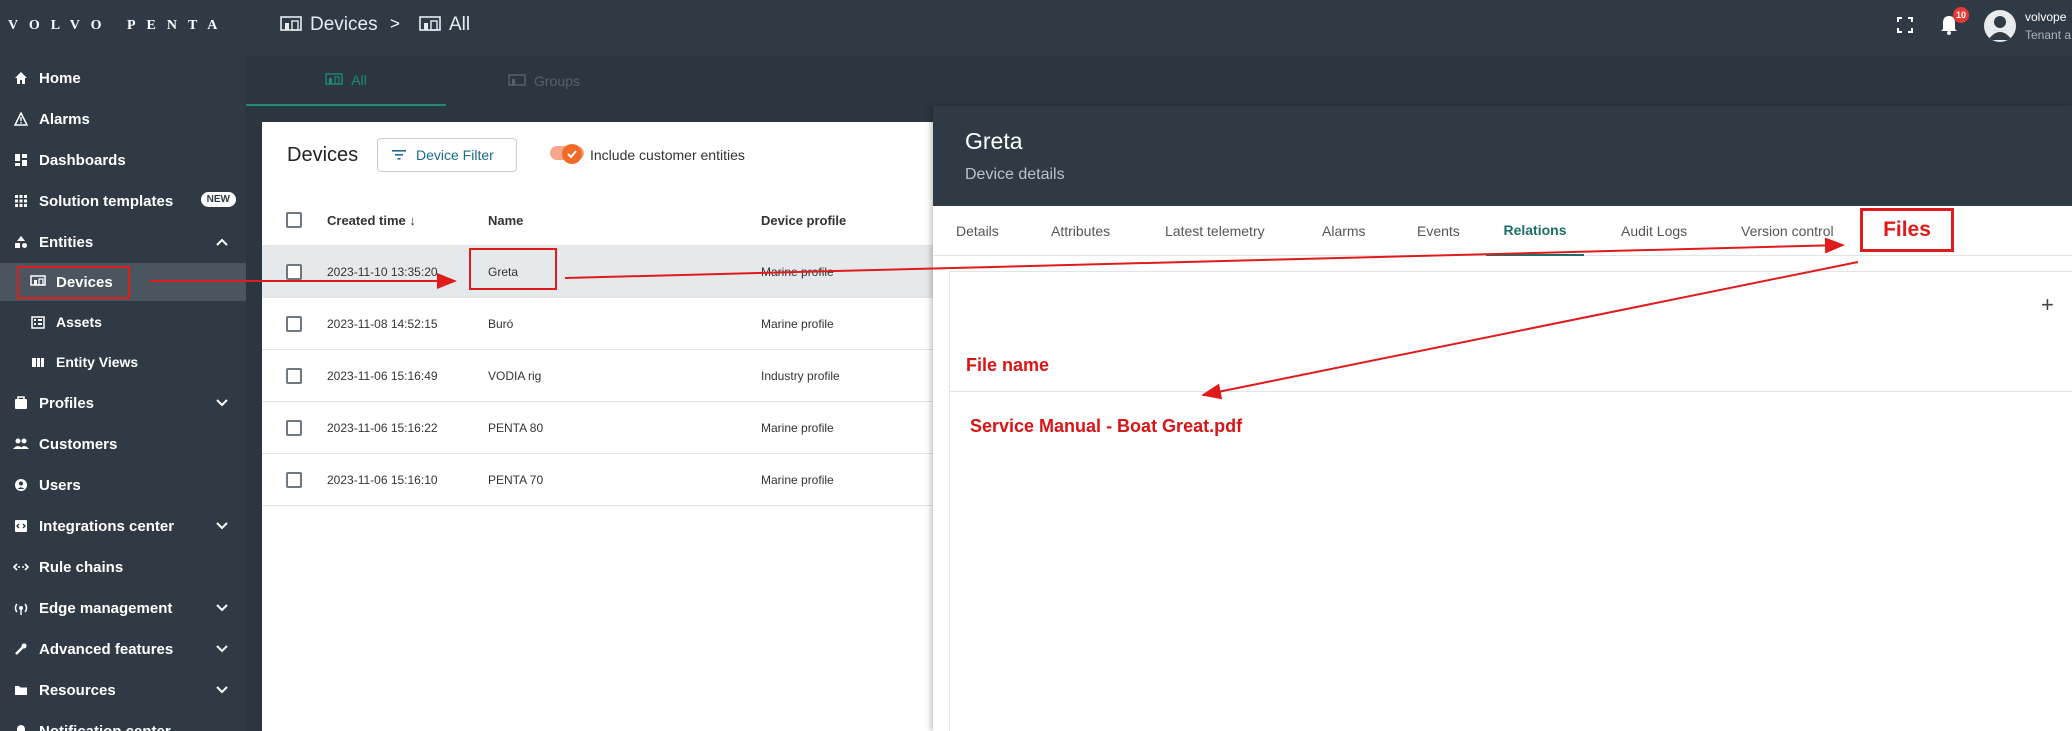  I want to click on include-customer-toggle, so click(572, 154).